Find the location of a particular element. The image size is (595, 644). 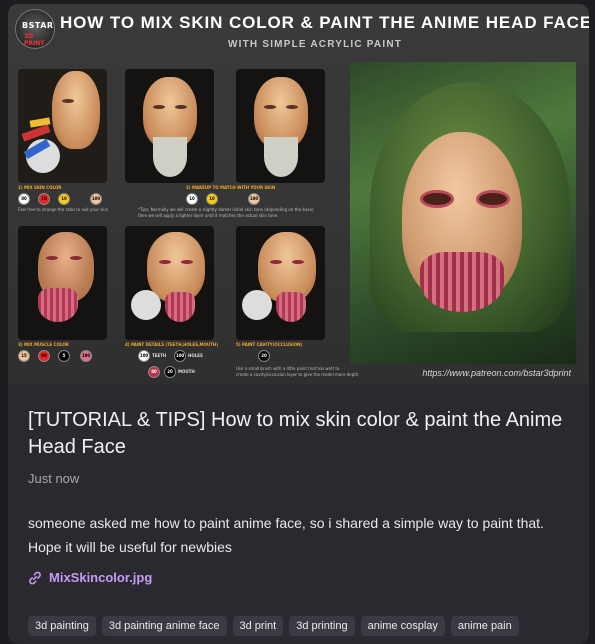

bstar-logo: BSTAR 3D PRINT is located at coordinates (35, 29).